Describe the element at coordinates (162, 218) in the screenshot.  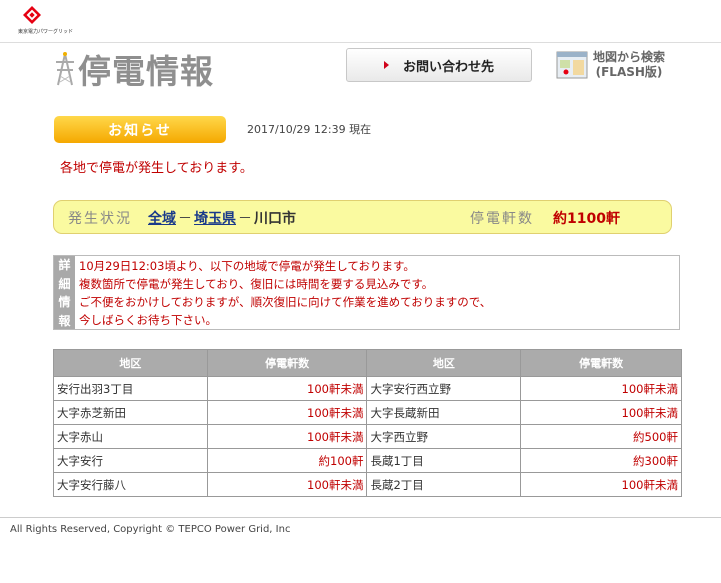
I see `area-link-all: 全域` at that location.